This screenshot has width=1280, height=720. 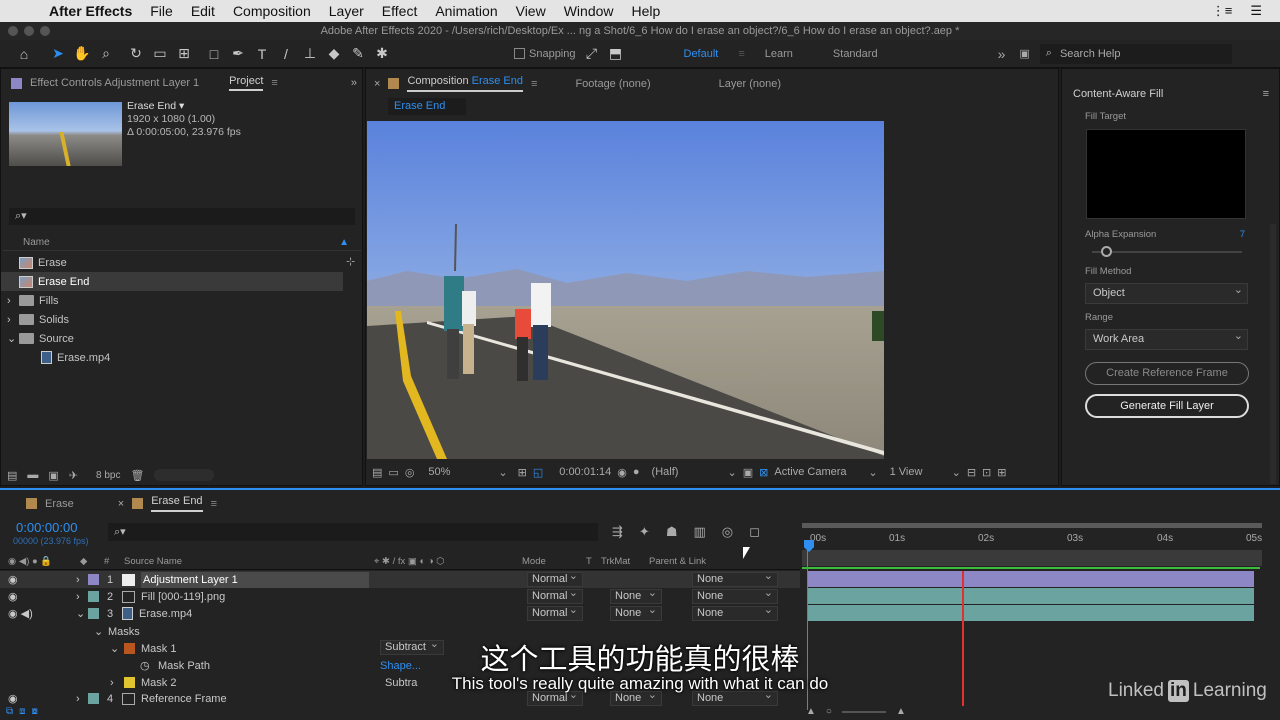 I want to click on layer-switches-toggle-icon: ⧉, so click(x=9, y=711).